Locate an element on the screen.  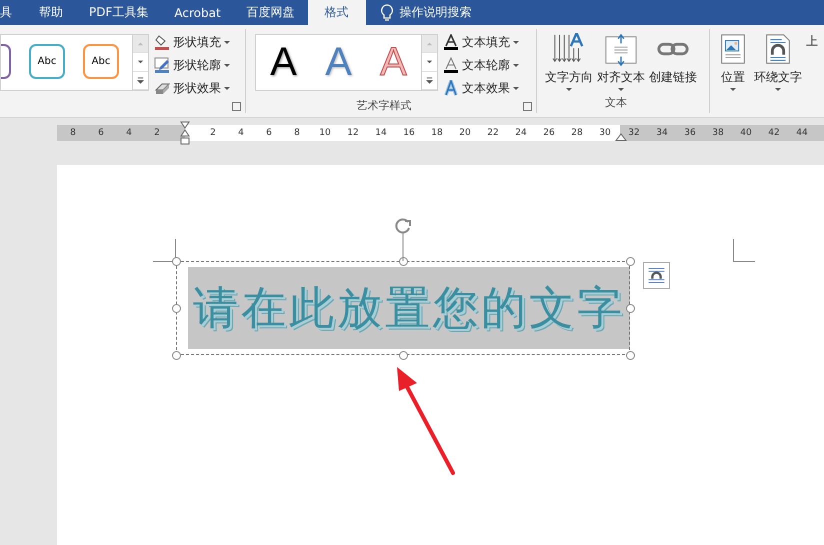
ribbon-button: 上 is located at coordinates (812, 39).